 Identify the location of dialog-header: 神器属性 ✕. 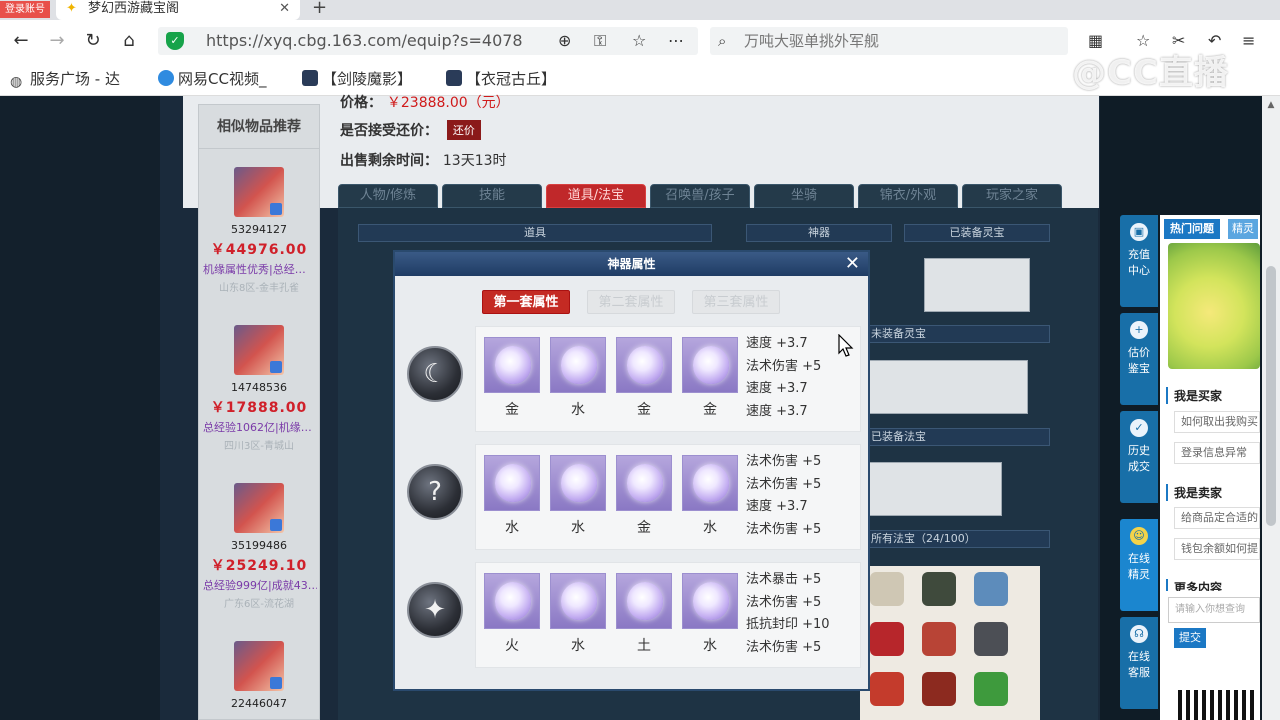
(631, 264).